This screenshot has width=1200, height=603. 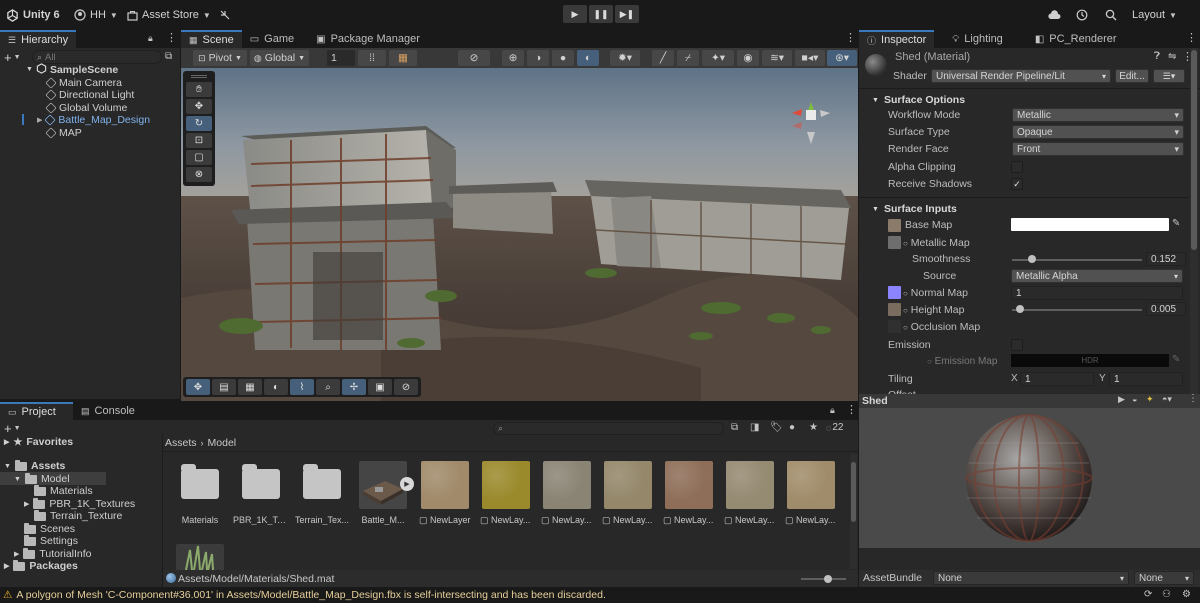 I want to click on warning-filter-icon: ●, so click(x=792, y=427).